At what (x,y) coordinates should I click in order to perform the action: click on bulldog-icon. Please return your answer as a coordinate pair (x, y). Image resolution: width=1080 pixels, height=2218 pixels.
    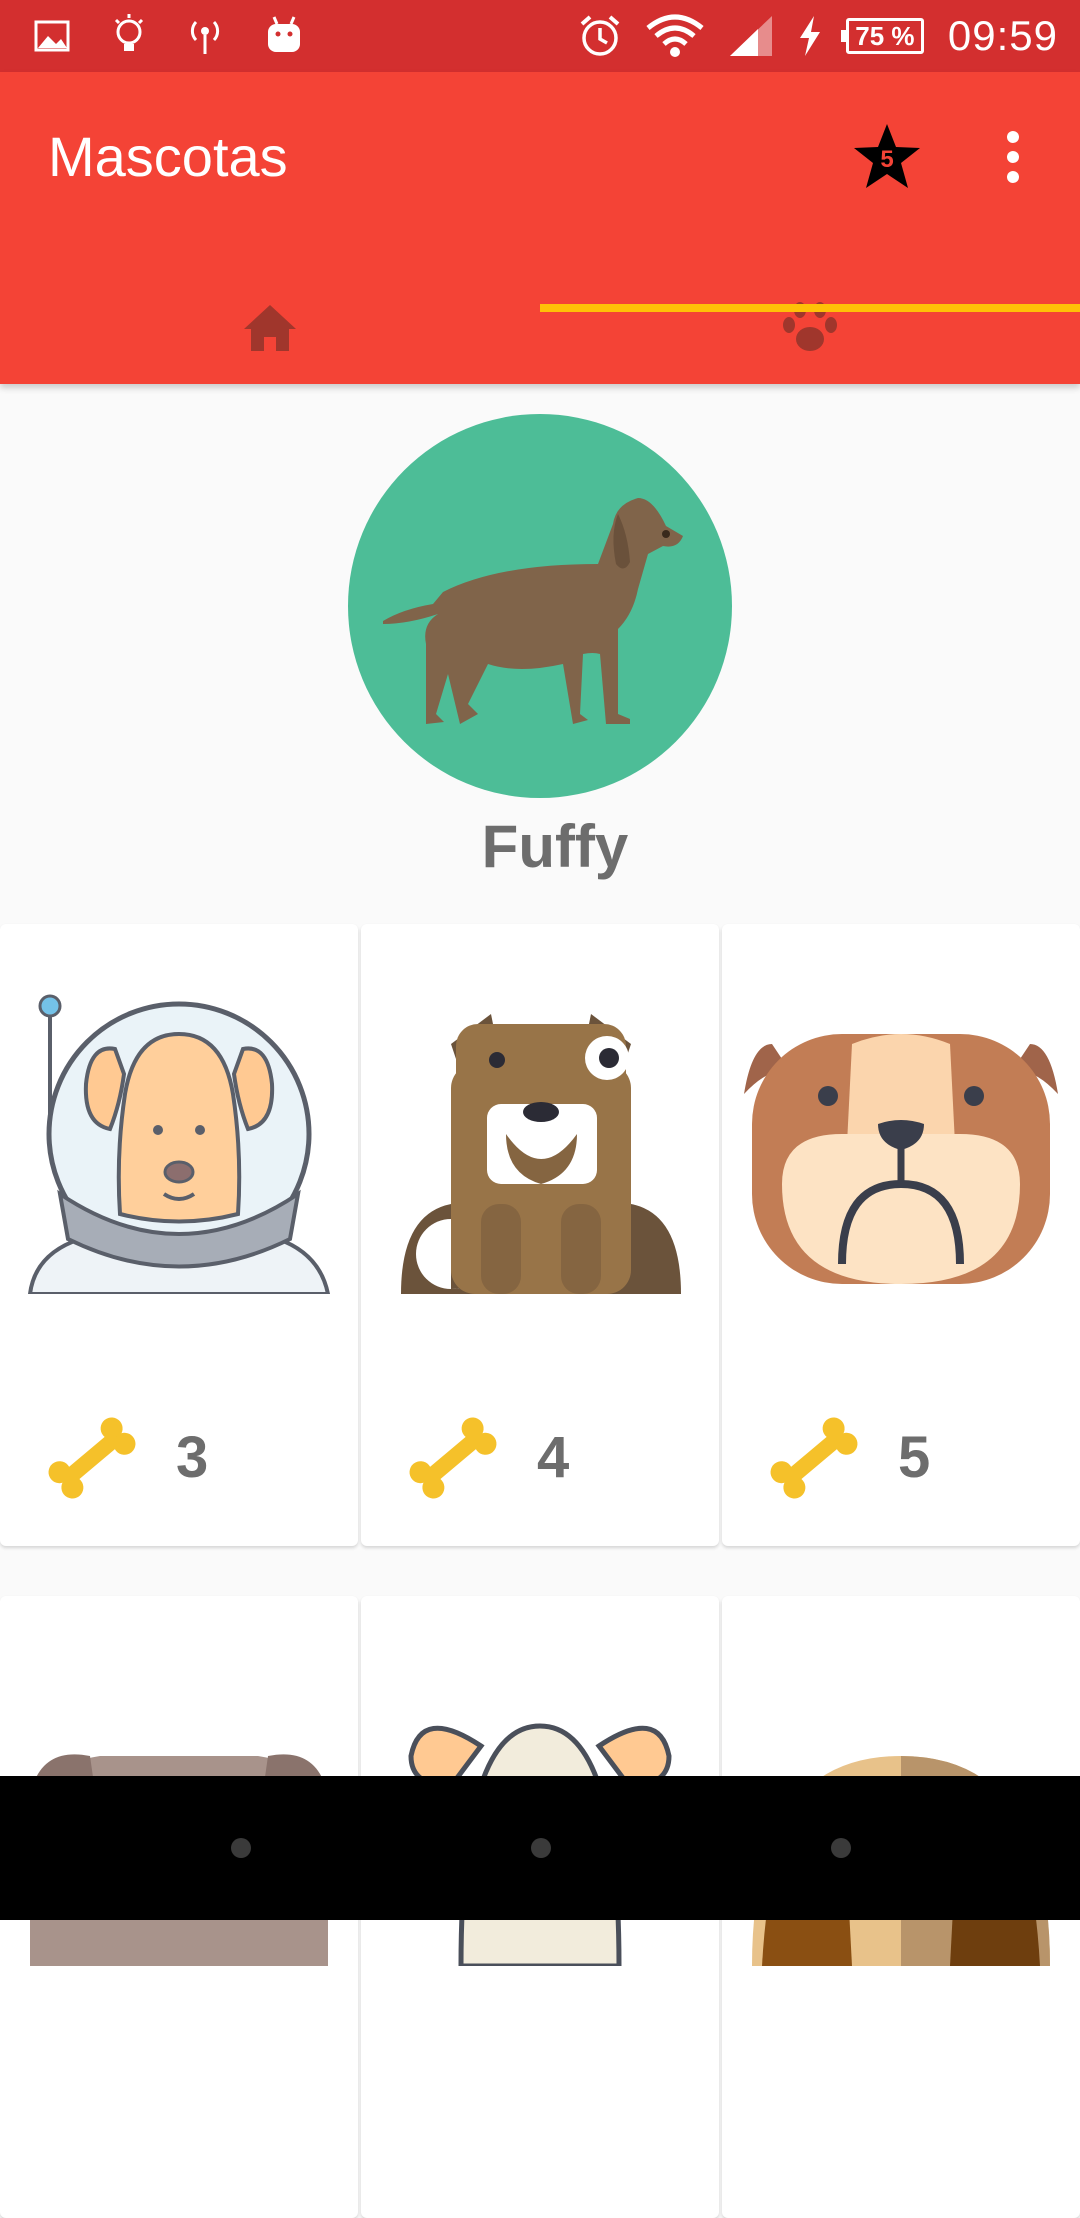
    Looking at the image, I should click on (901, 1159).